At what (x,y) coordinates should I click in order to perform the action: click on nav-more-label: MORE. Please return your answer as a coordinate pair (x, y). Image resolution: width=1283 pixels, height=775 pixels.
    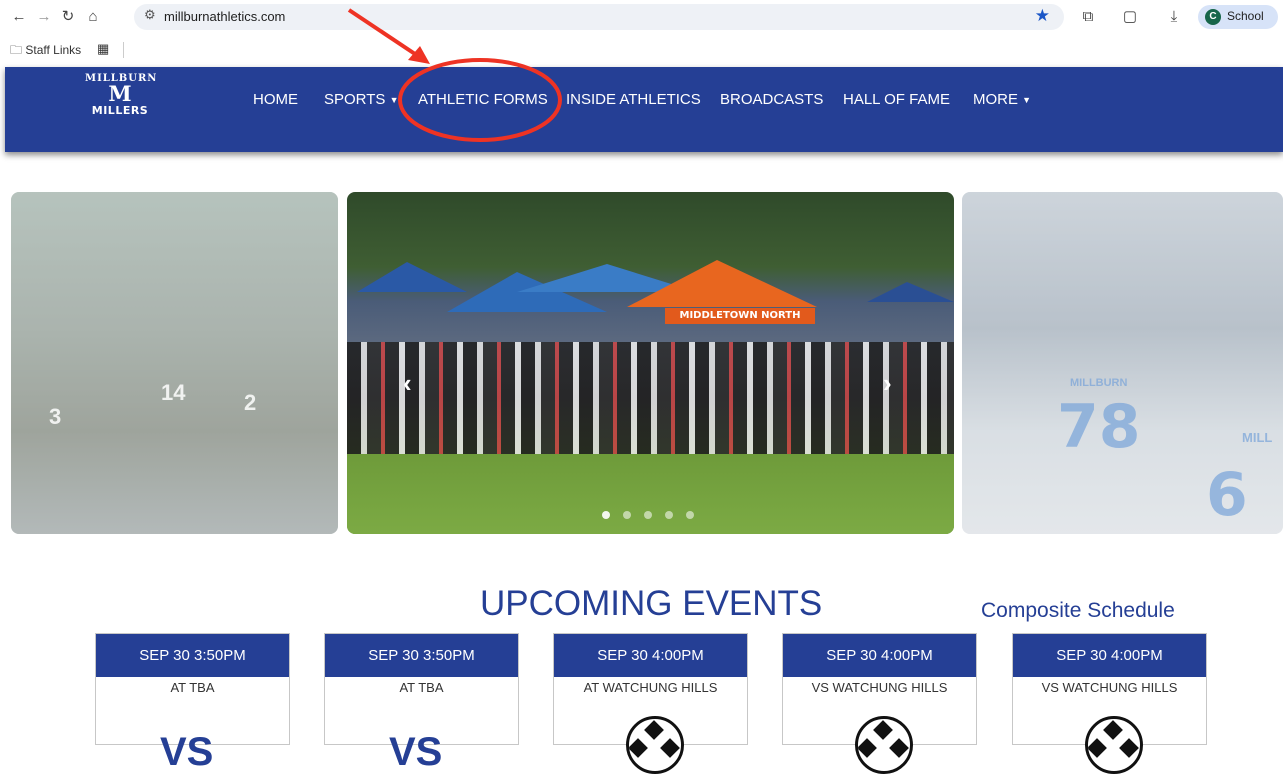
    Looking at the image, I should click on (995, 99).